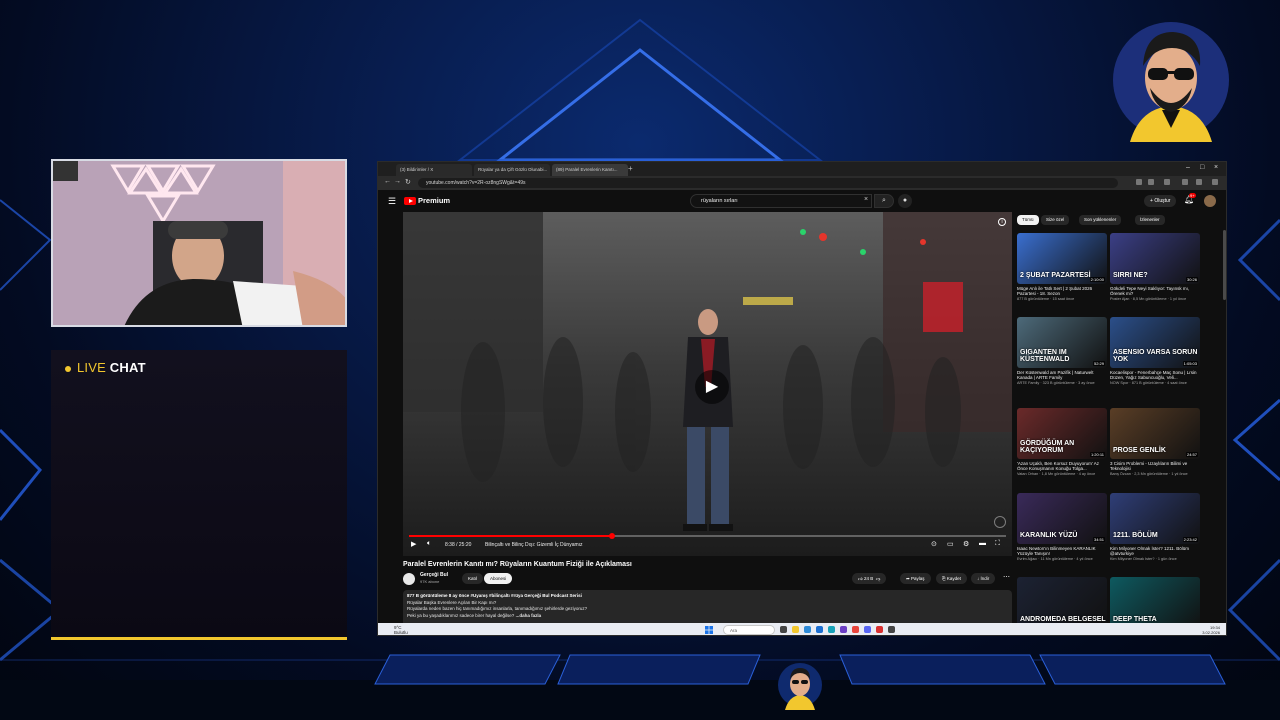 This screenshot has height=720, width=1280. What do you see at coordinates (915, 578) in the screenshot?
I see `share-button: ➦ Paylaş` at bounding box center [915, 578].